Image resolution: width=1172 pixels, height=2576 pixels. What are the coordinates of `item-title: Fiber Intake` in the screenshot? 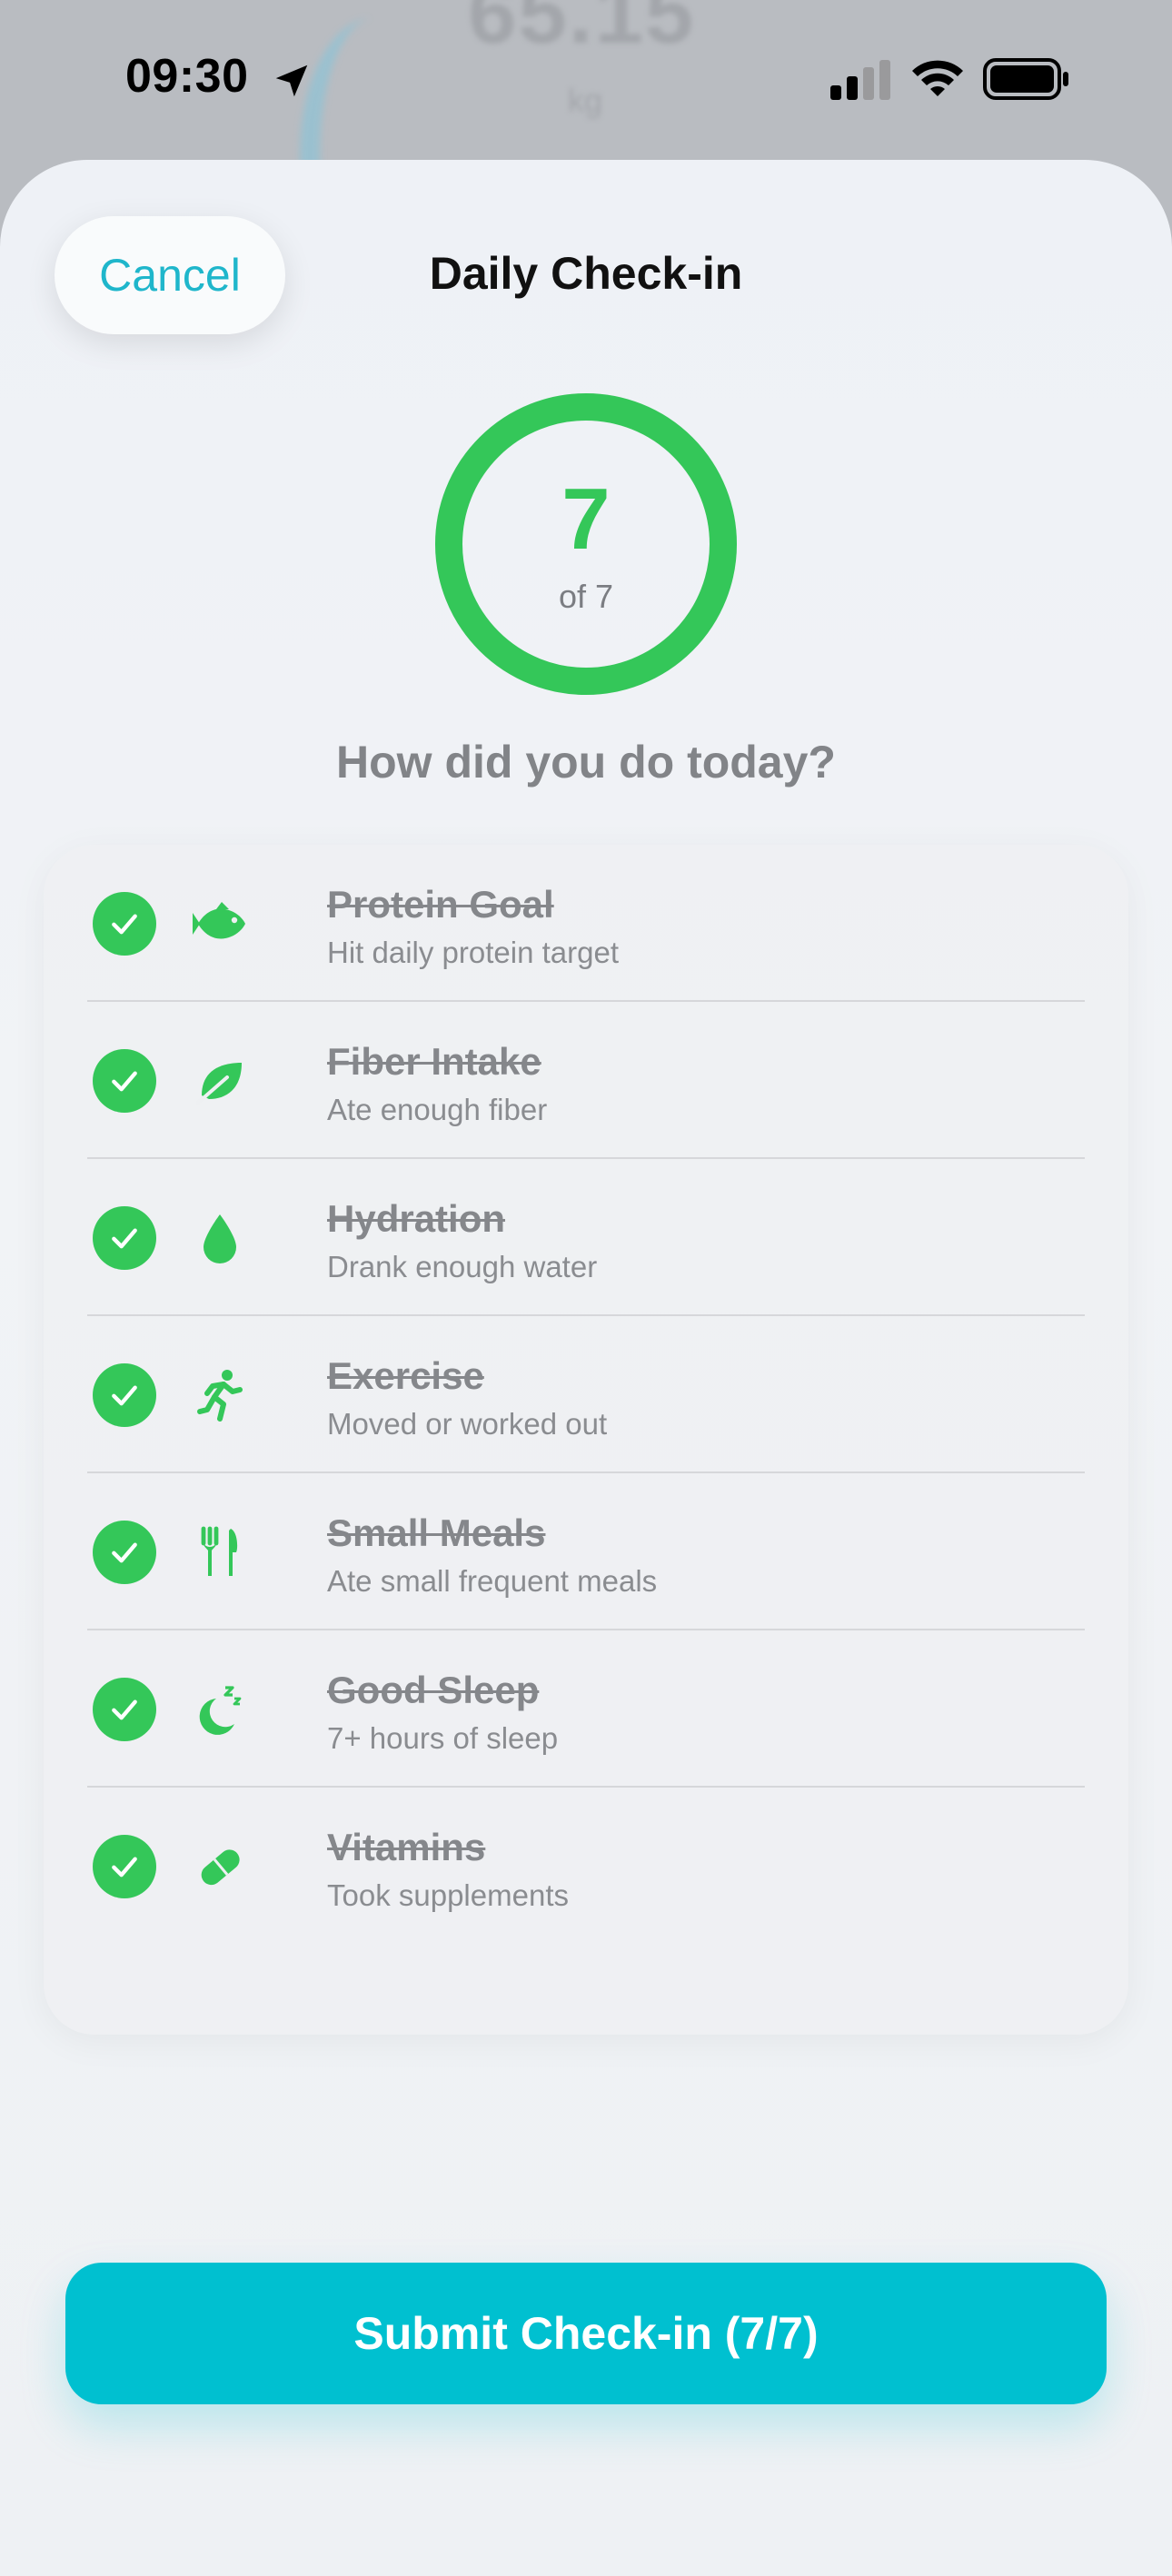 It's located at (434, 1061).